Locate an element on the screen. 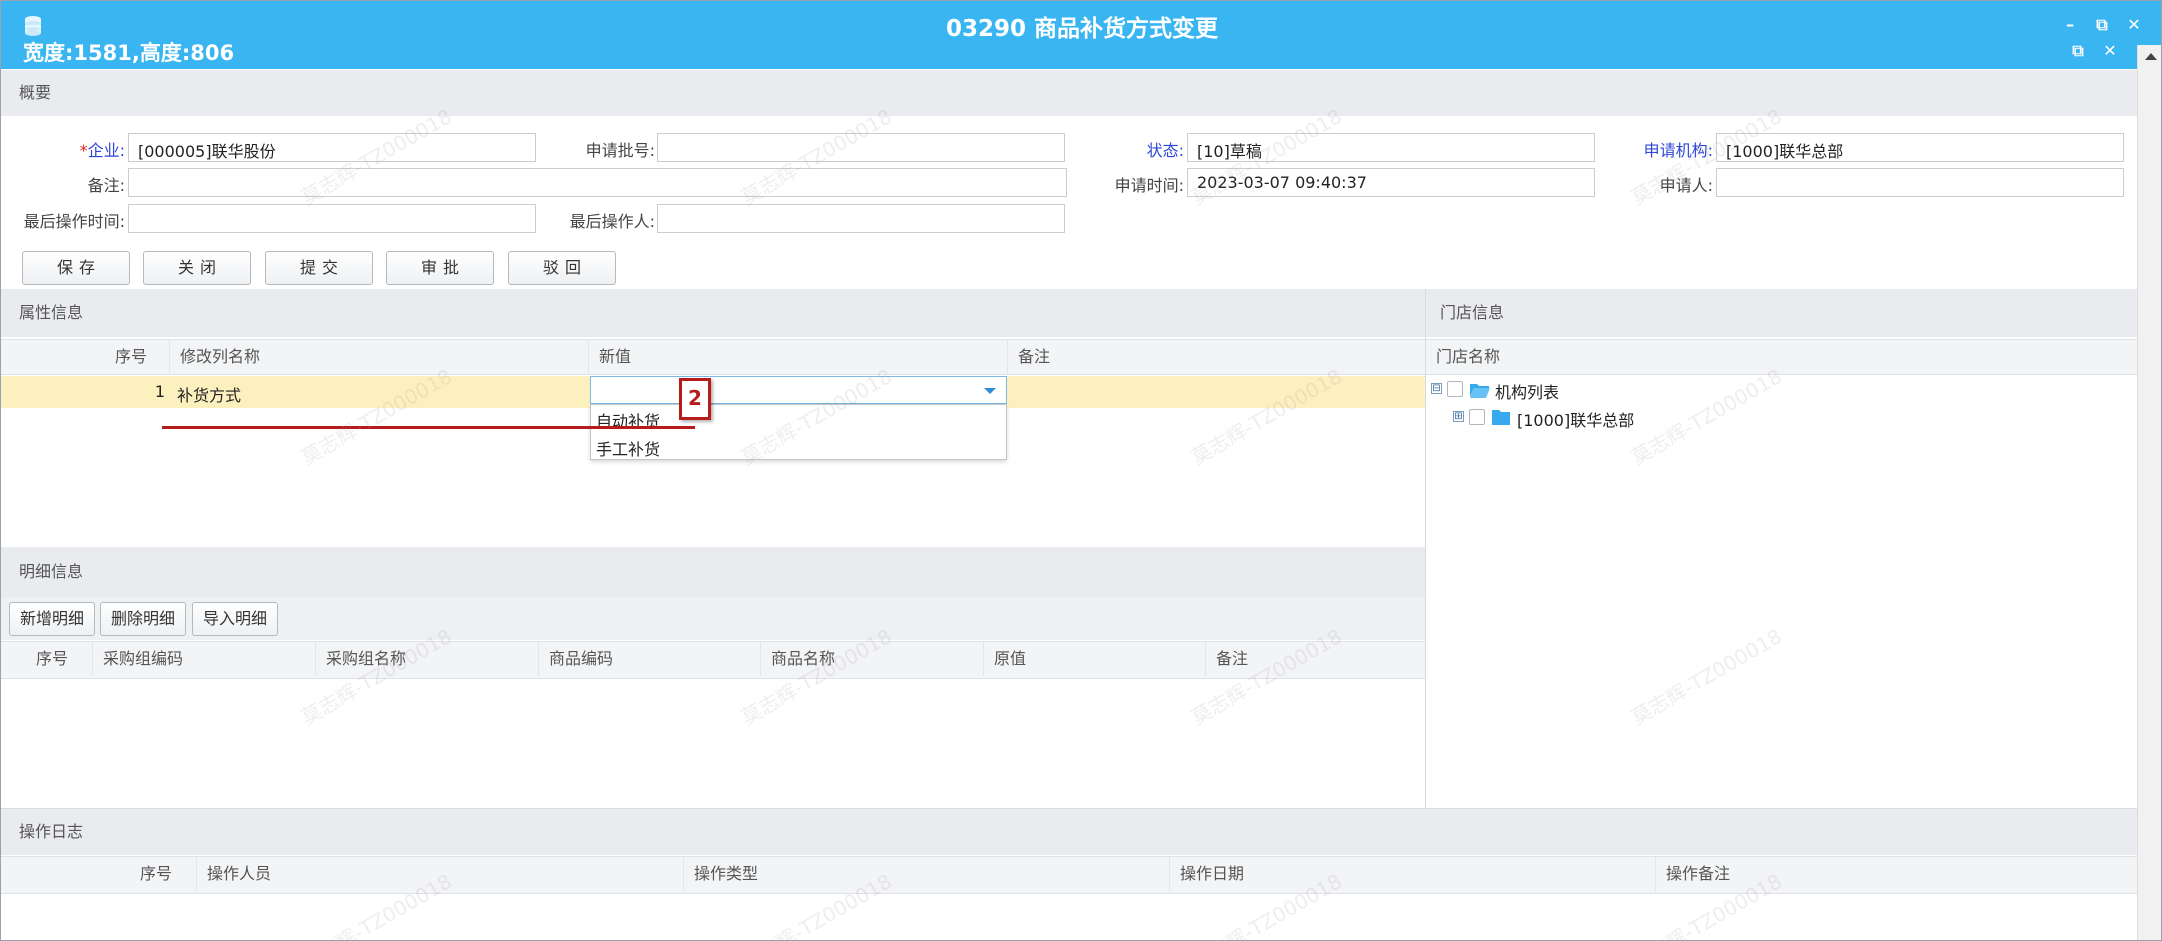  applicant-field is located at coordinates (1920, 182).